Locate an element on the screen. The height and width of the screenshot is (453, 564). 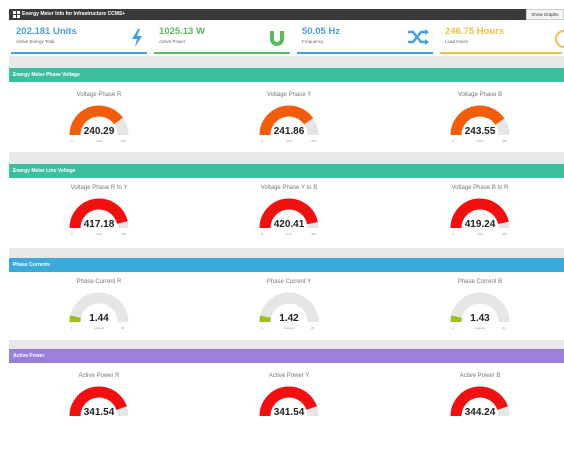
gauge-title: Voltage Phase Y to B is located at coordinates (289, 188).